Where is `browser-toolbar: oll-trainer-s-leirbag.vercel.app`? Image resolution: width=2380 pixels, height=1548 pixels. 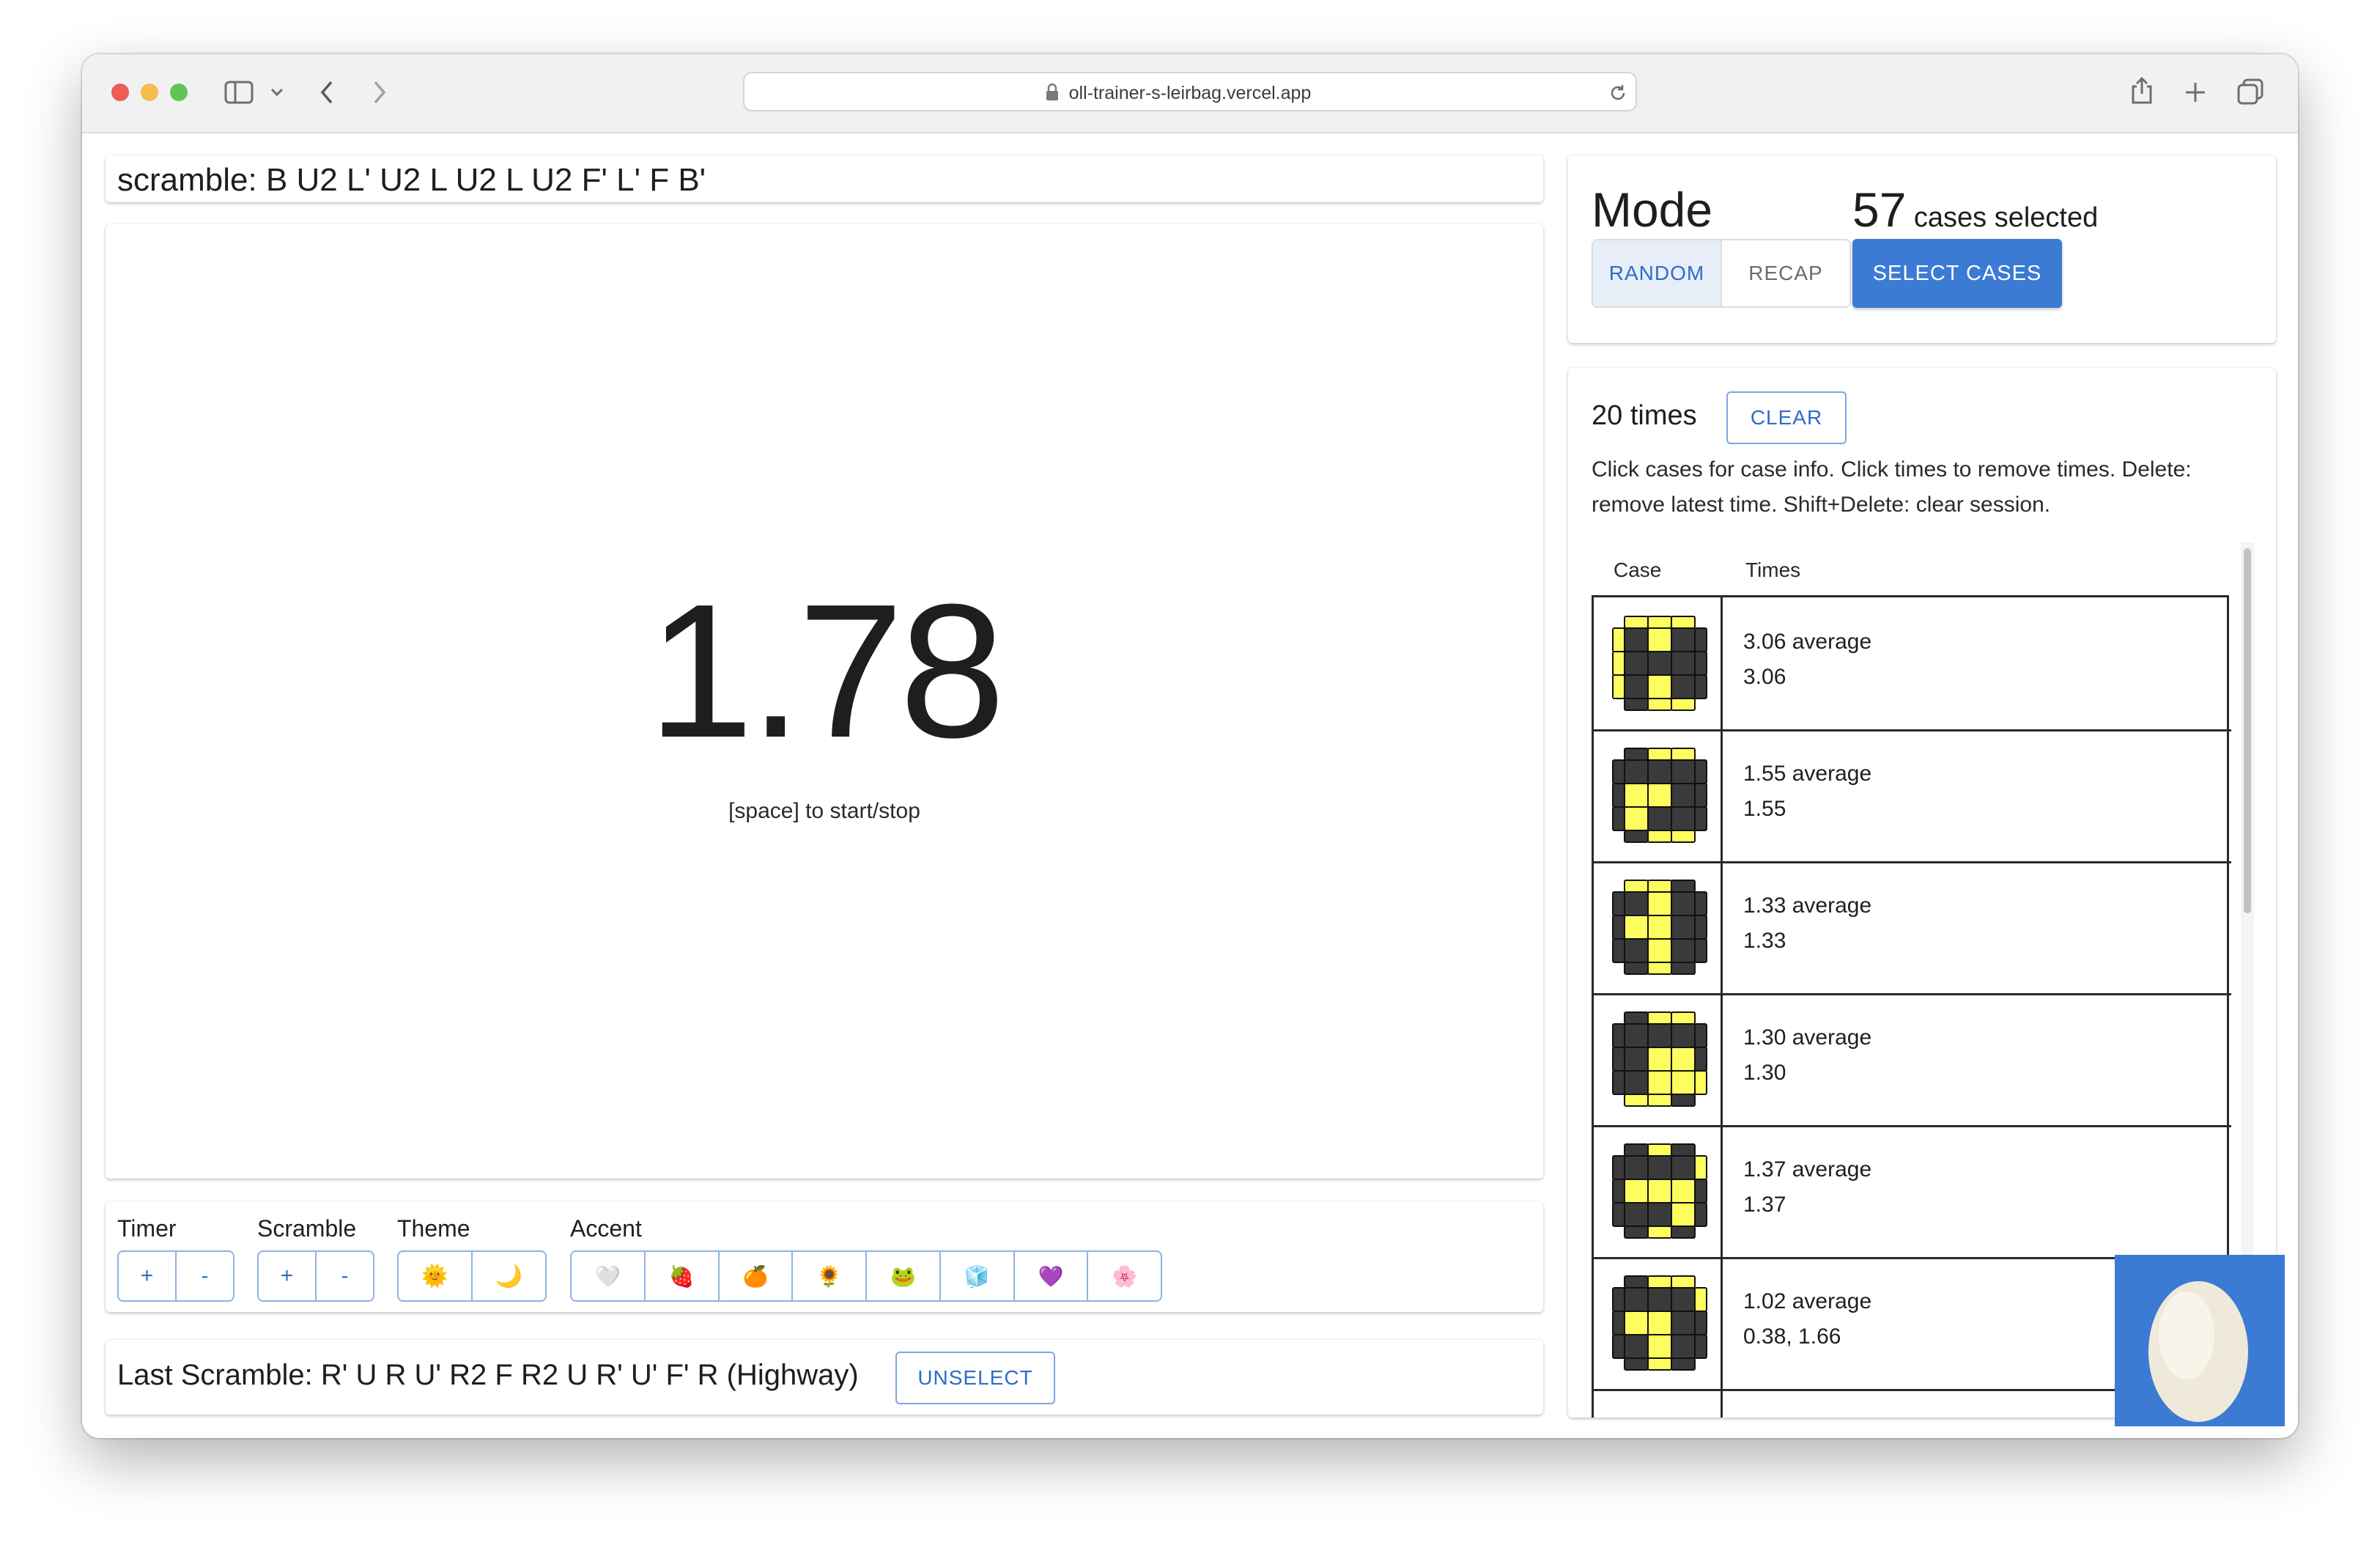 browser-toolbar: oll-trainer-s-leirbag.vercel.app is located at coordinates (1190, 93).